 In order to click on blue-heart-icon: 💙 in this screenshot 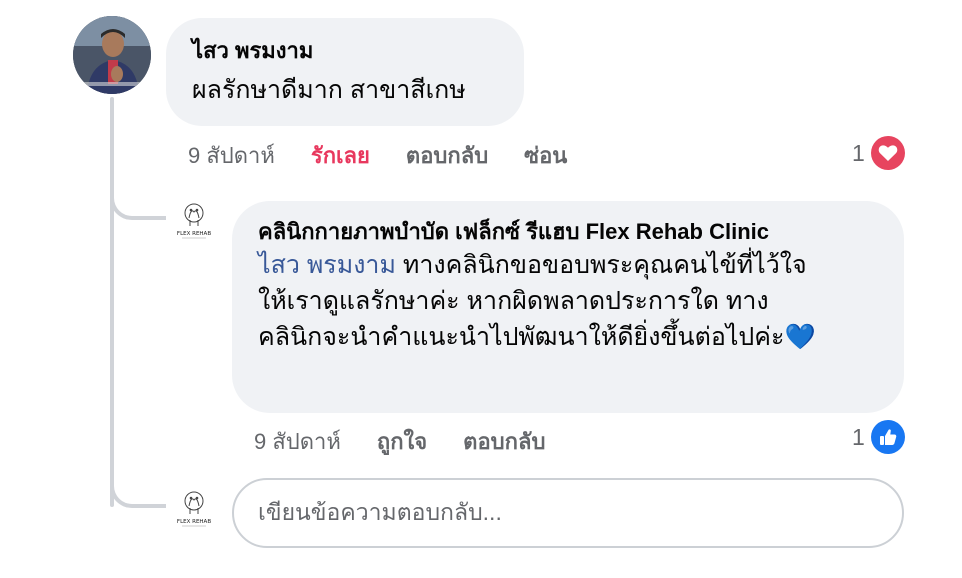, I will do `click(800, 337)`.